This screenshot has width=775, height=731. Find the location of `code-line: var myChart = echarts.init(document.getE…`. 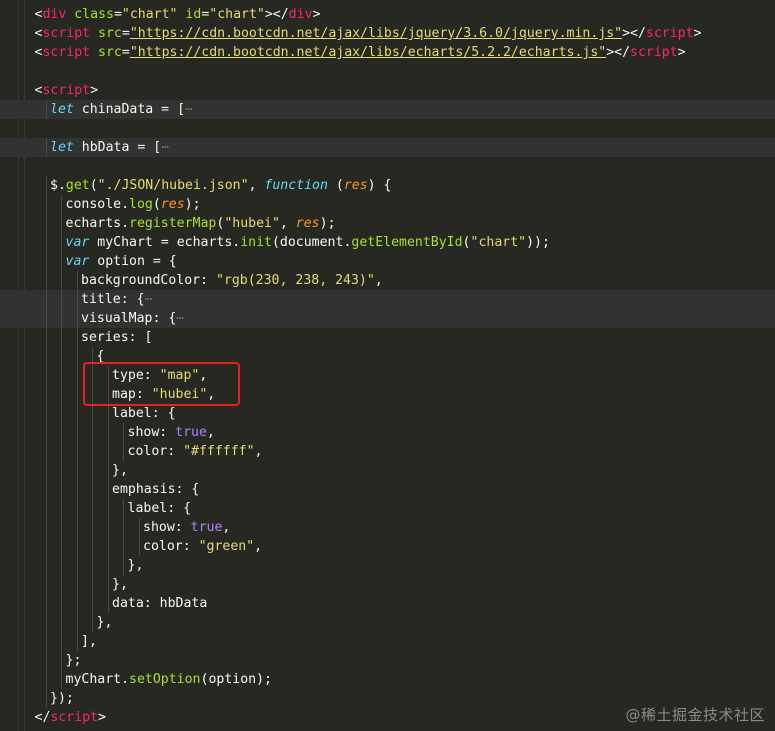

code-line: var myChart = echarts.init(document.getE… is located at coordinates (387, 242).